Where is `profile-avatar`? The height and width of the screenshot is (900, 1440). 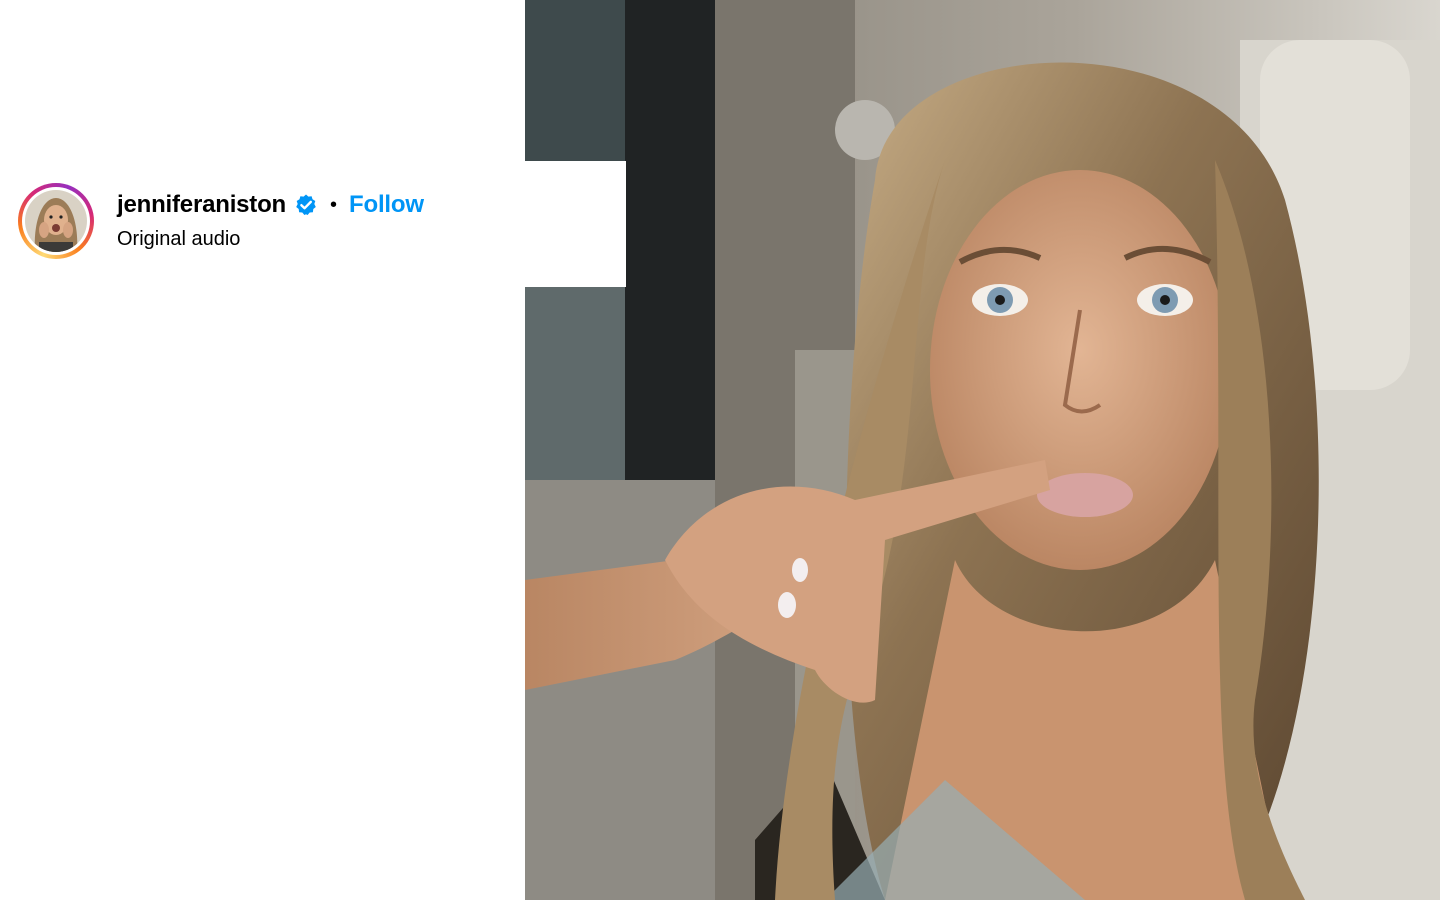
profile-avatar is located at coordinates (56, 221).